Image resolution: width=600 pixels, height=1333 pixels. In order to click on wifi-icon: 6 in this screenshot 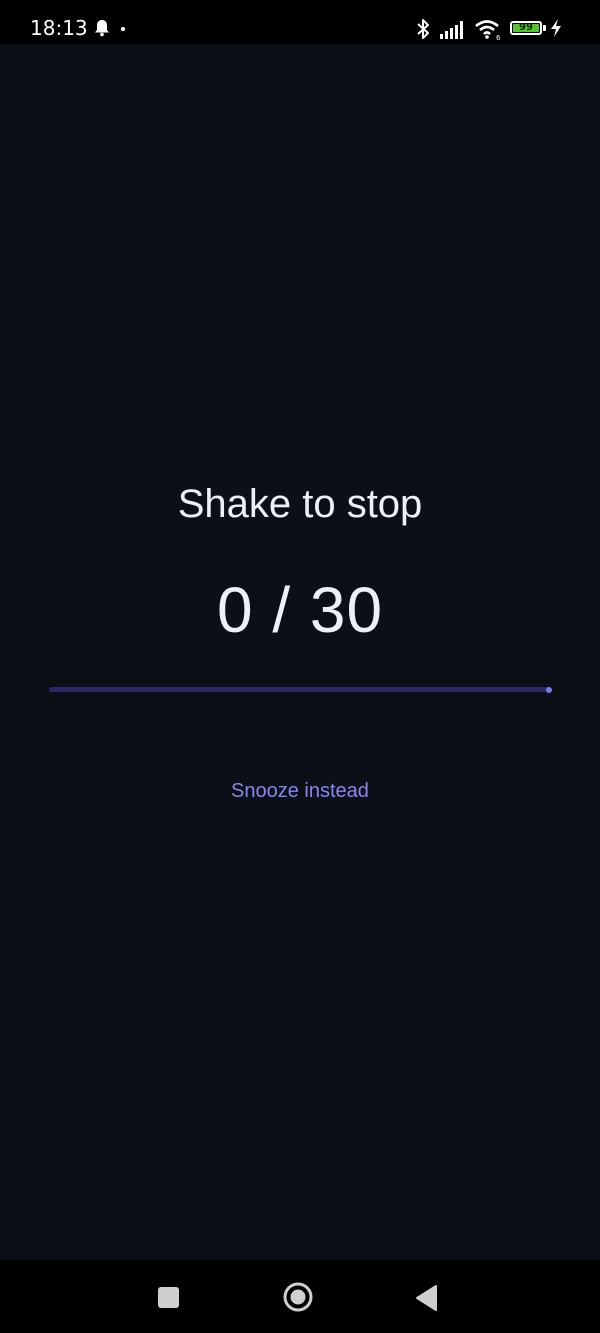, I will do `click(488, 30)`.